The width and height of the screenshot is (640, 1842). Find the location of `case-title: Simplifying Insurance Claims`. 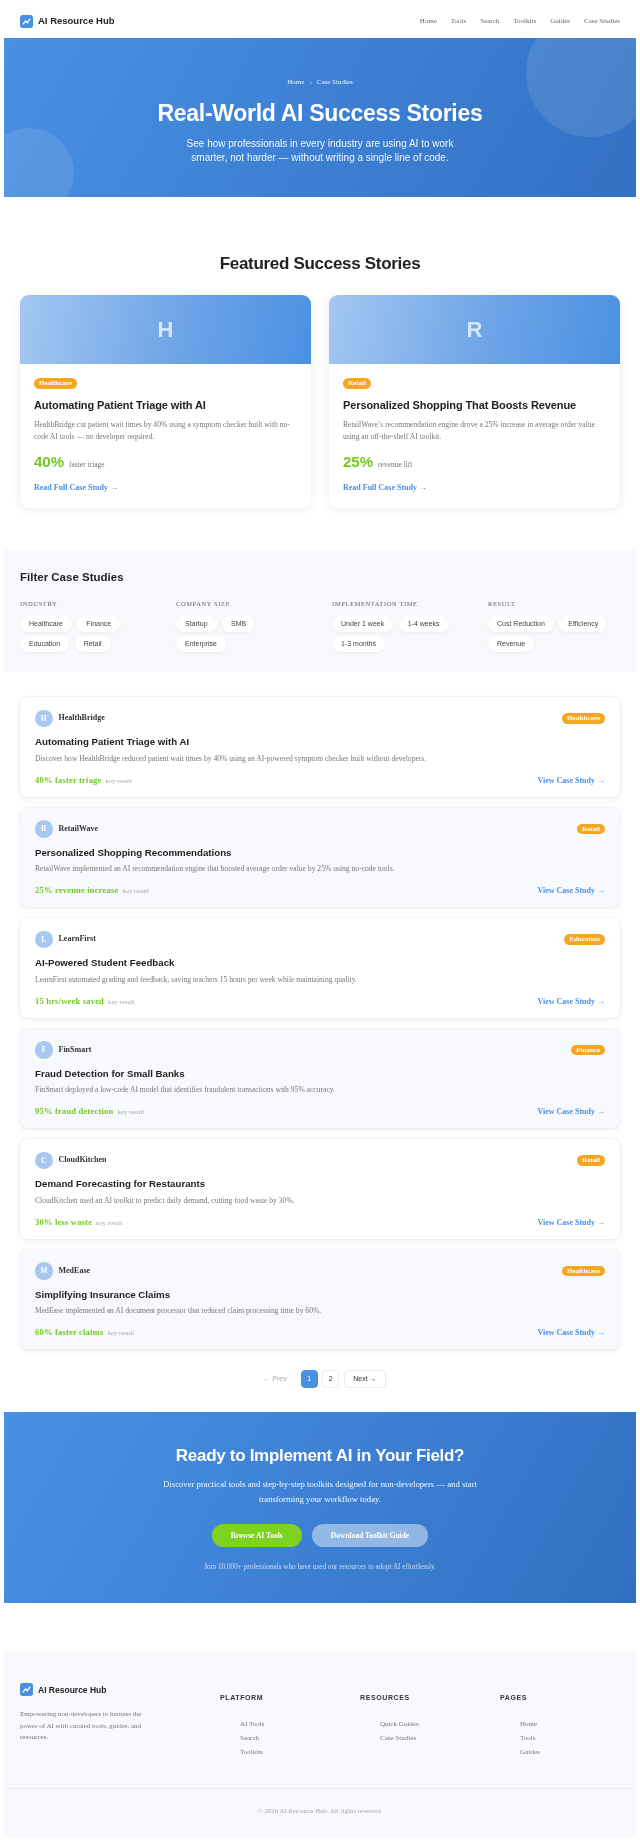

case-title: Simplifying Insurance Claims is located at coordinates (103, 1294).